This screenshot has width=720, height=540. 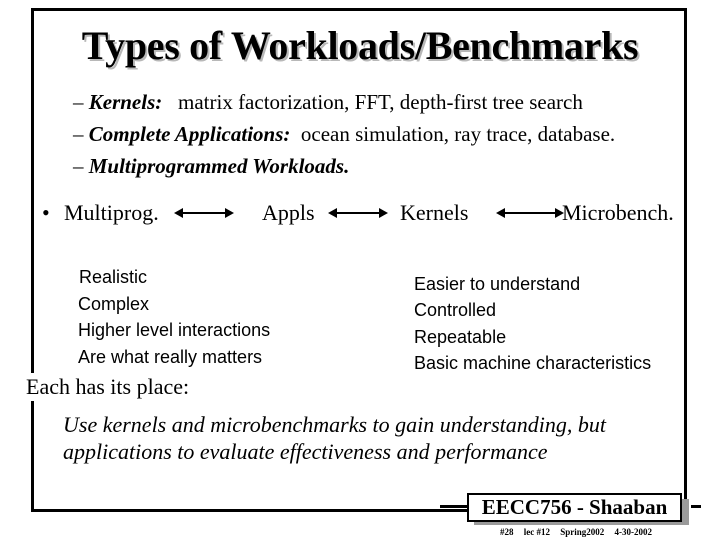 What do you see at coordinates (633, 532) in the screenshot?
I see `date: 4-30-2002` at bounding box center [633, 532].